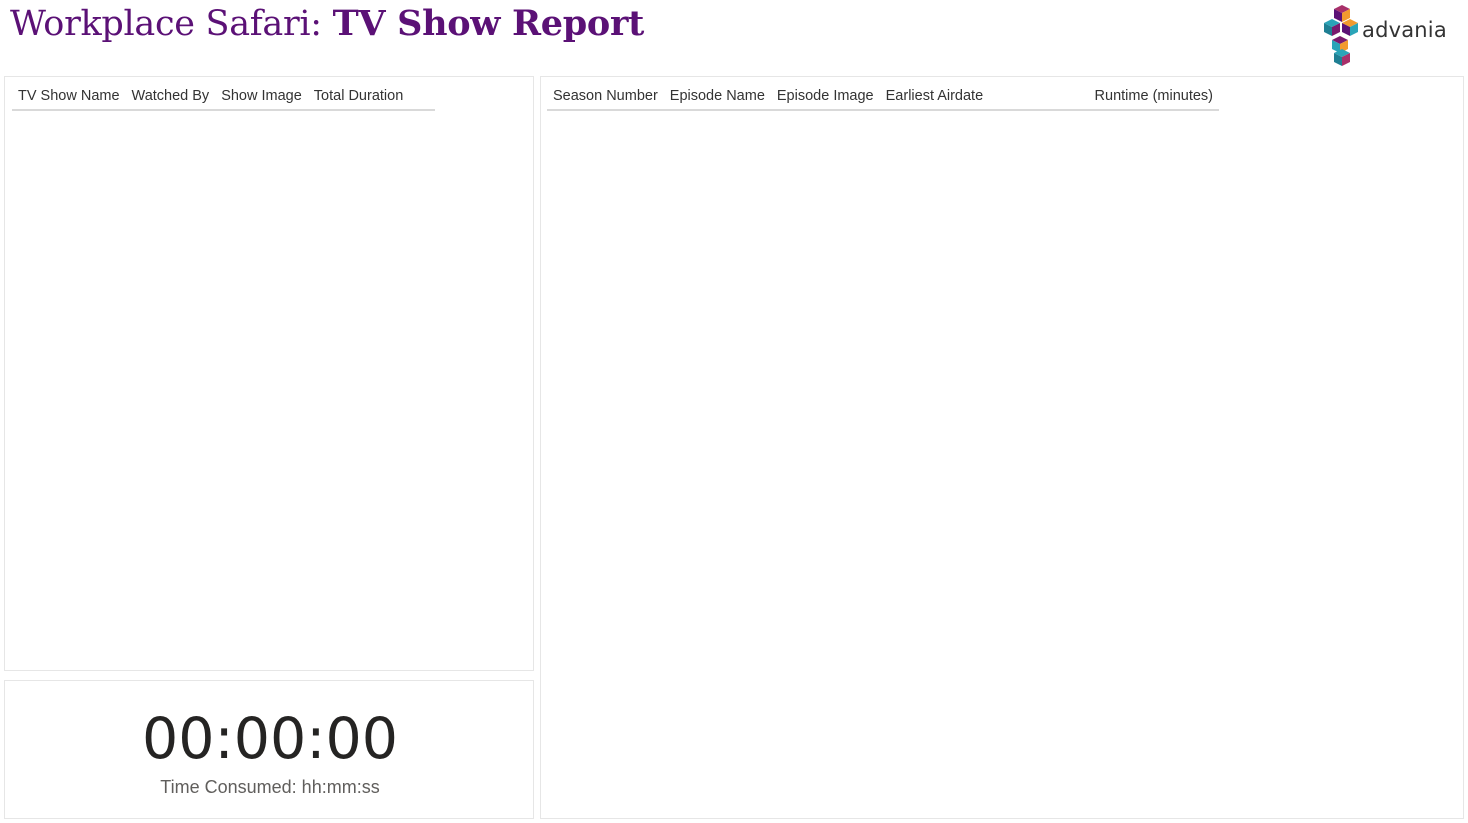 The image size is (1468, 823). I want to click on advania-logo: advania, so click(1390, 35).